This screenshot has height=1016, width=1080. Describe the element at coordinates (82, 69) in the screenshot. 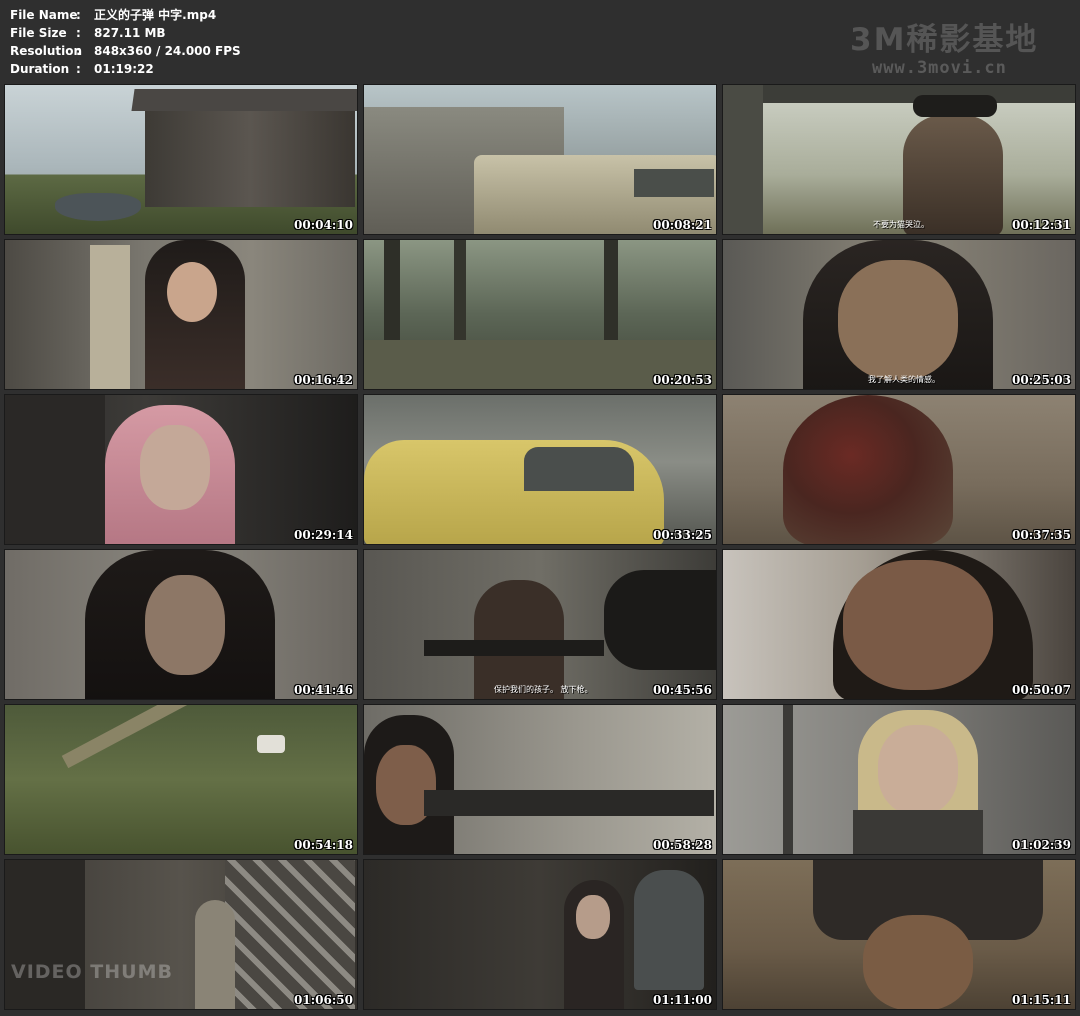

I see `duration-row: Duration:01:19:22` at that location.